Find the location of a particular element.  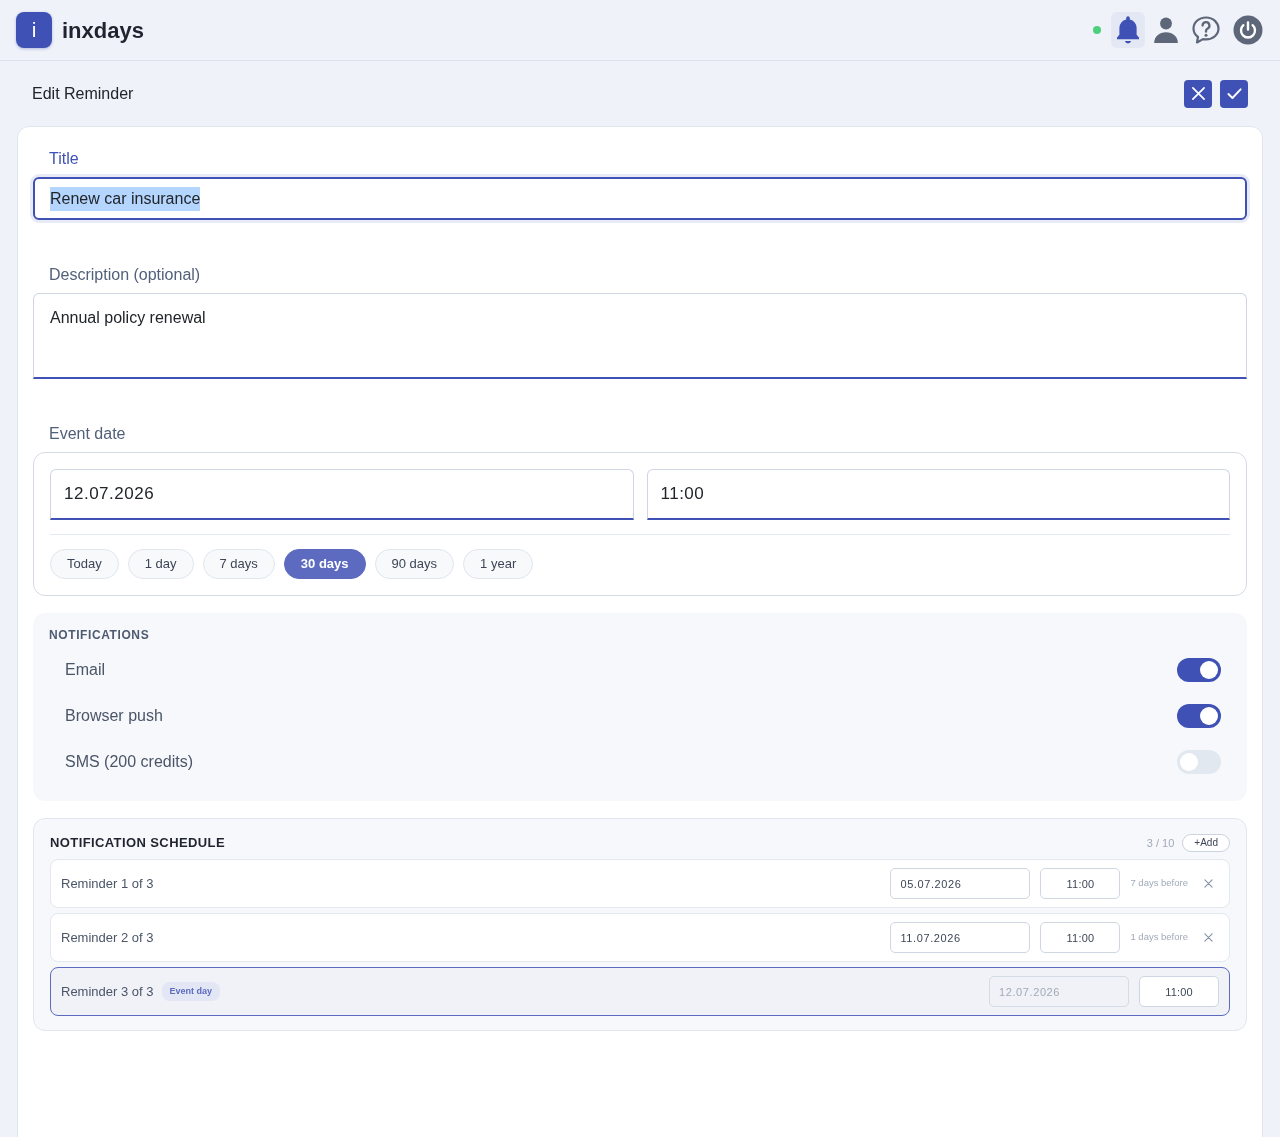

description-field: Annual policy renewal is located at coordinates (640, 336).